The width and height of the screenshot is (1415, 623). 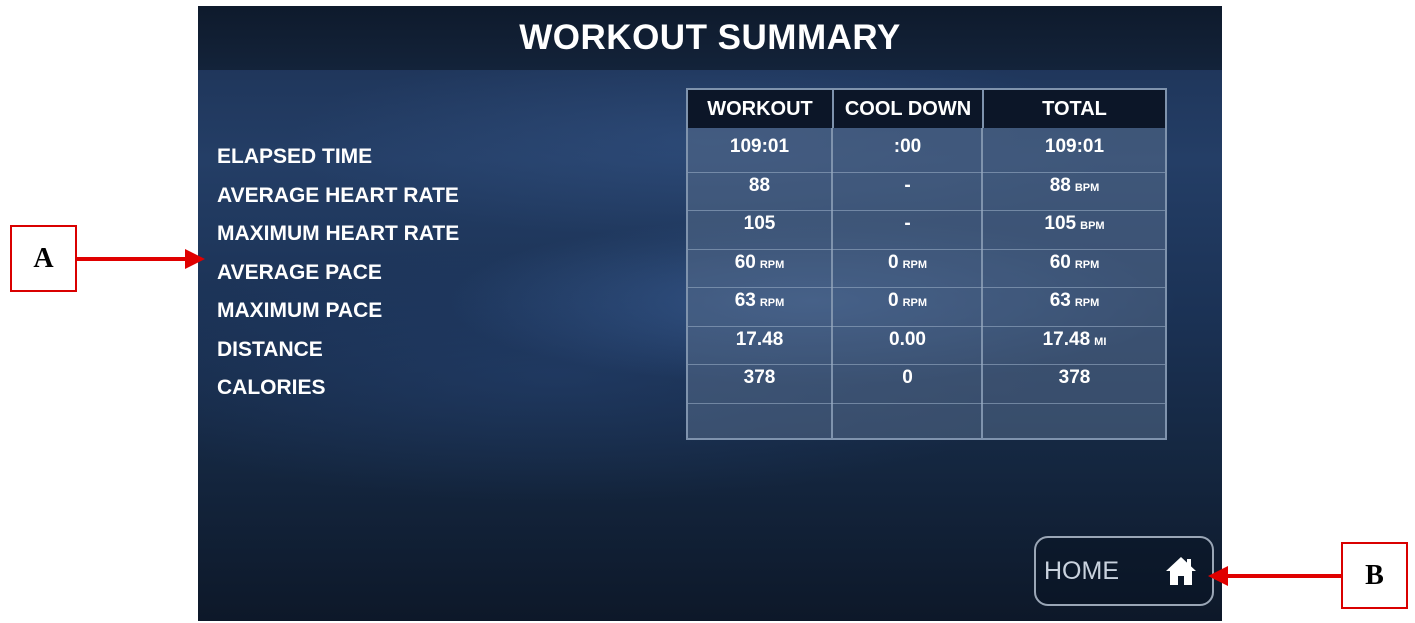 I want to click on home-button-label: HOME, so click(x=1081, y=570).